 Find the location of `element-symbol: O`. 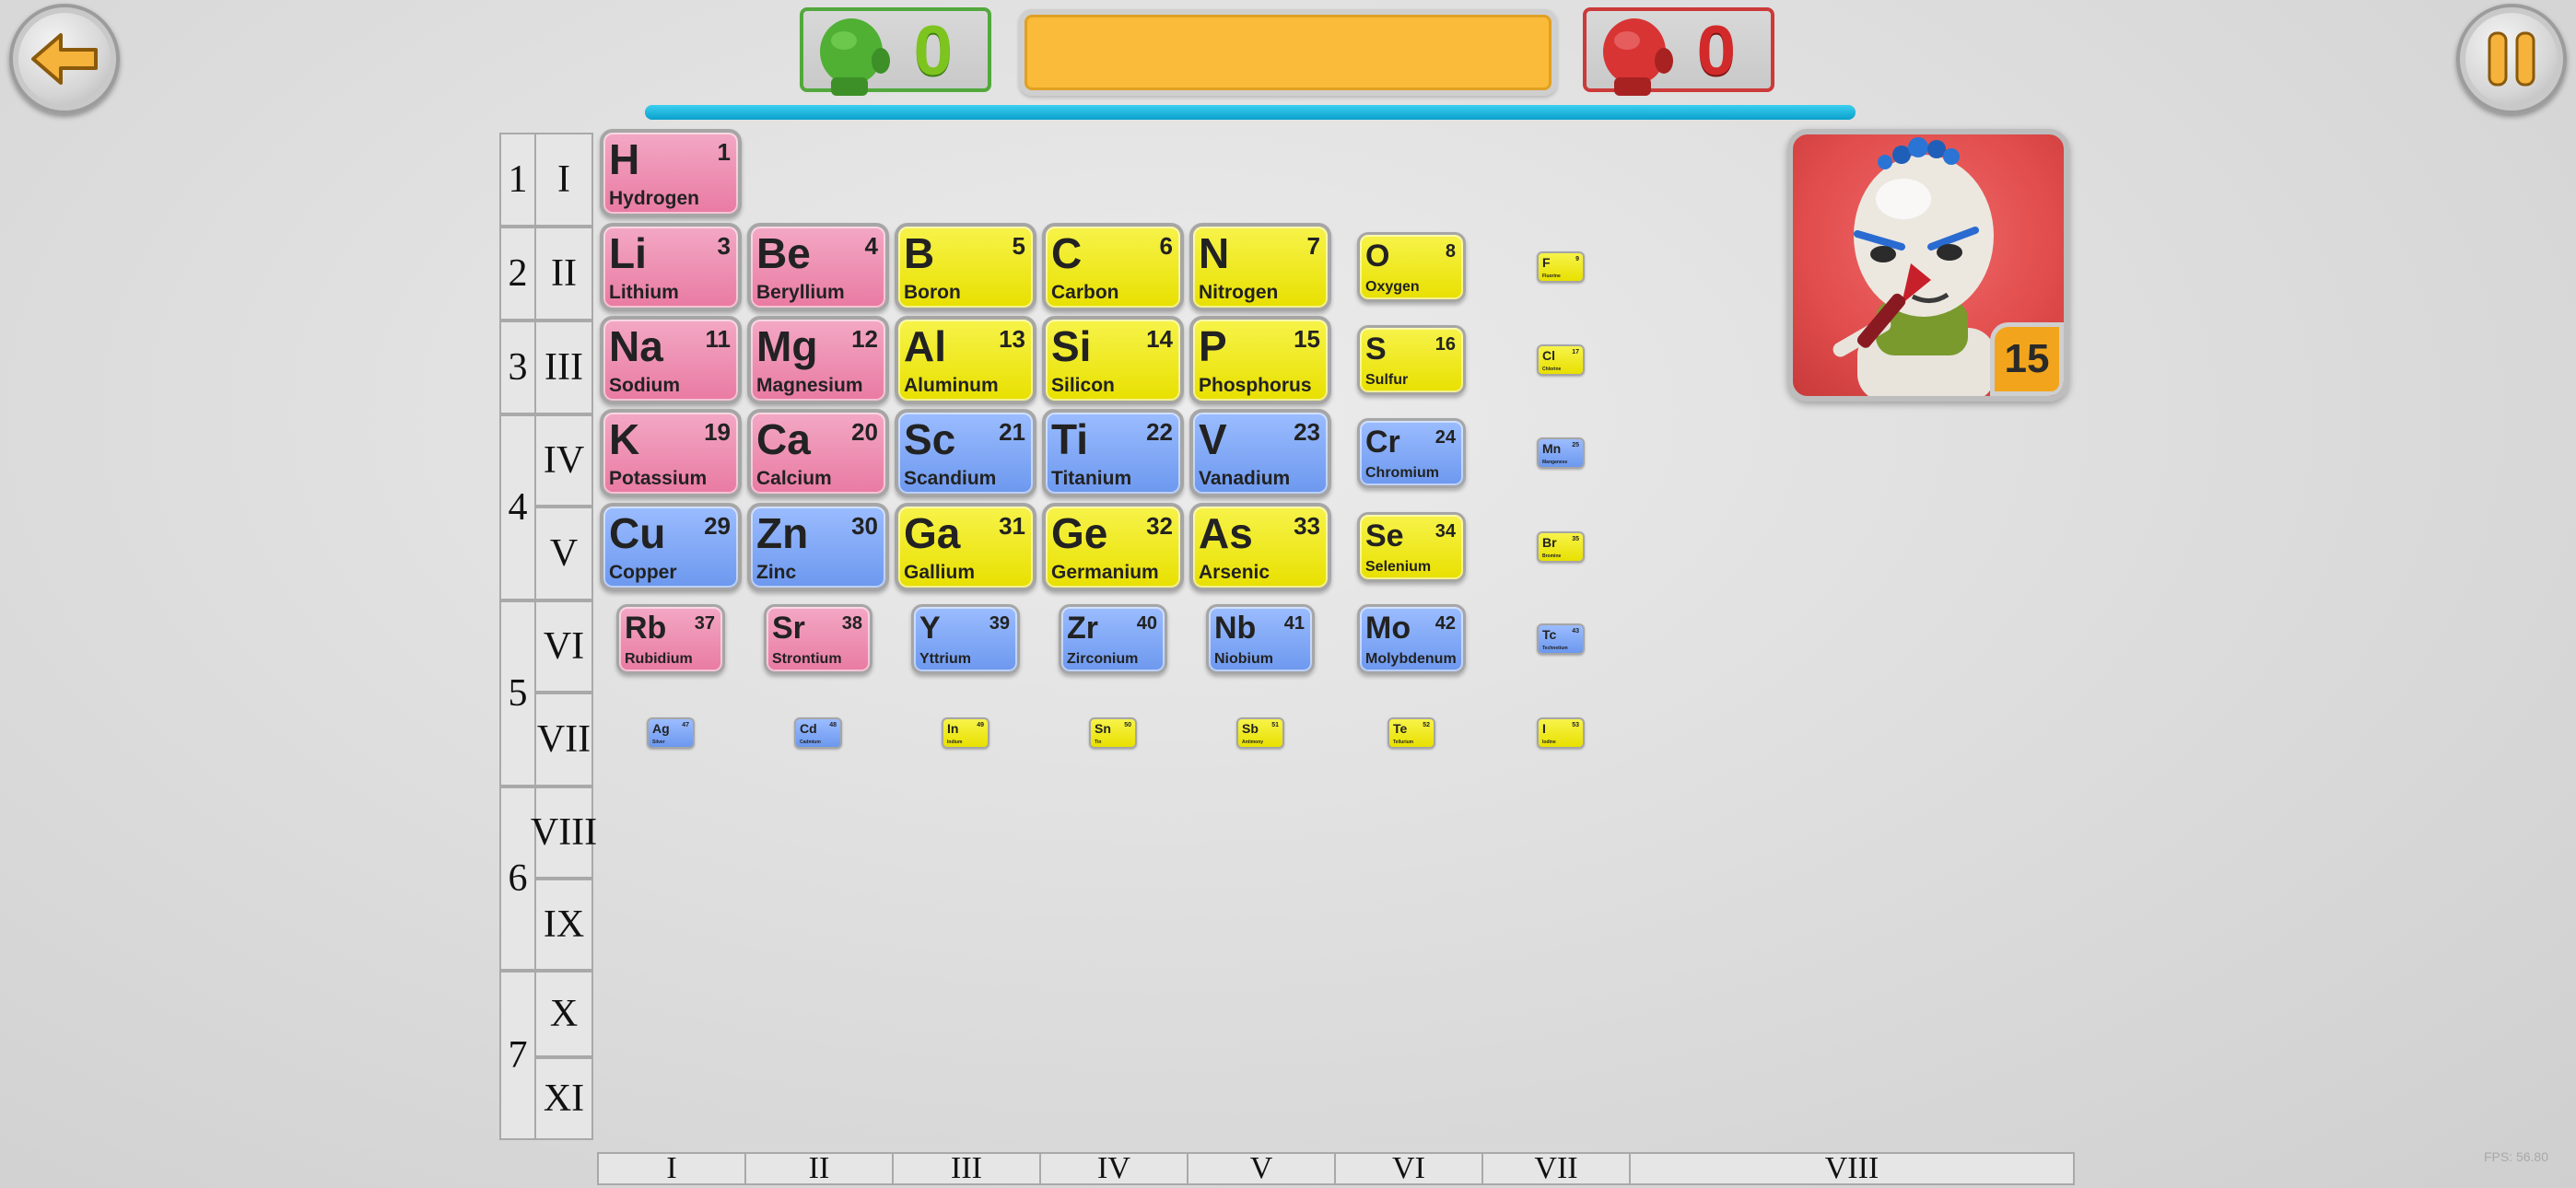

element-symbol: O is located at coordinates (1377, 256).